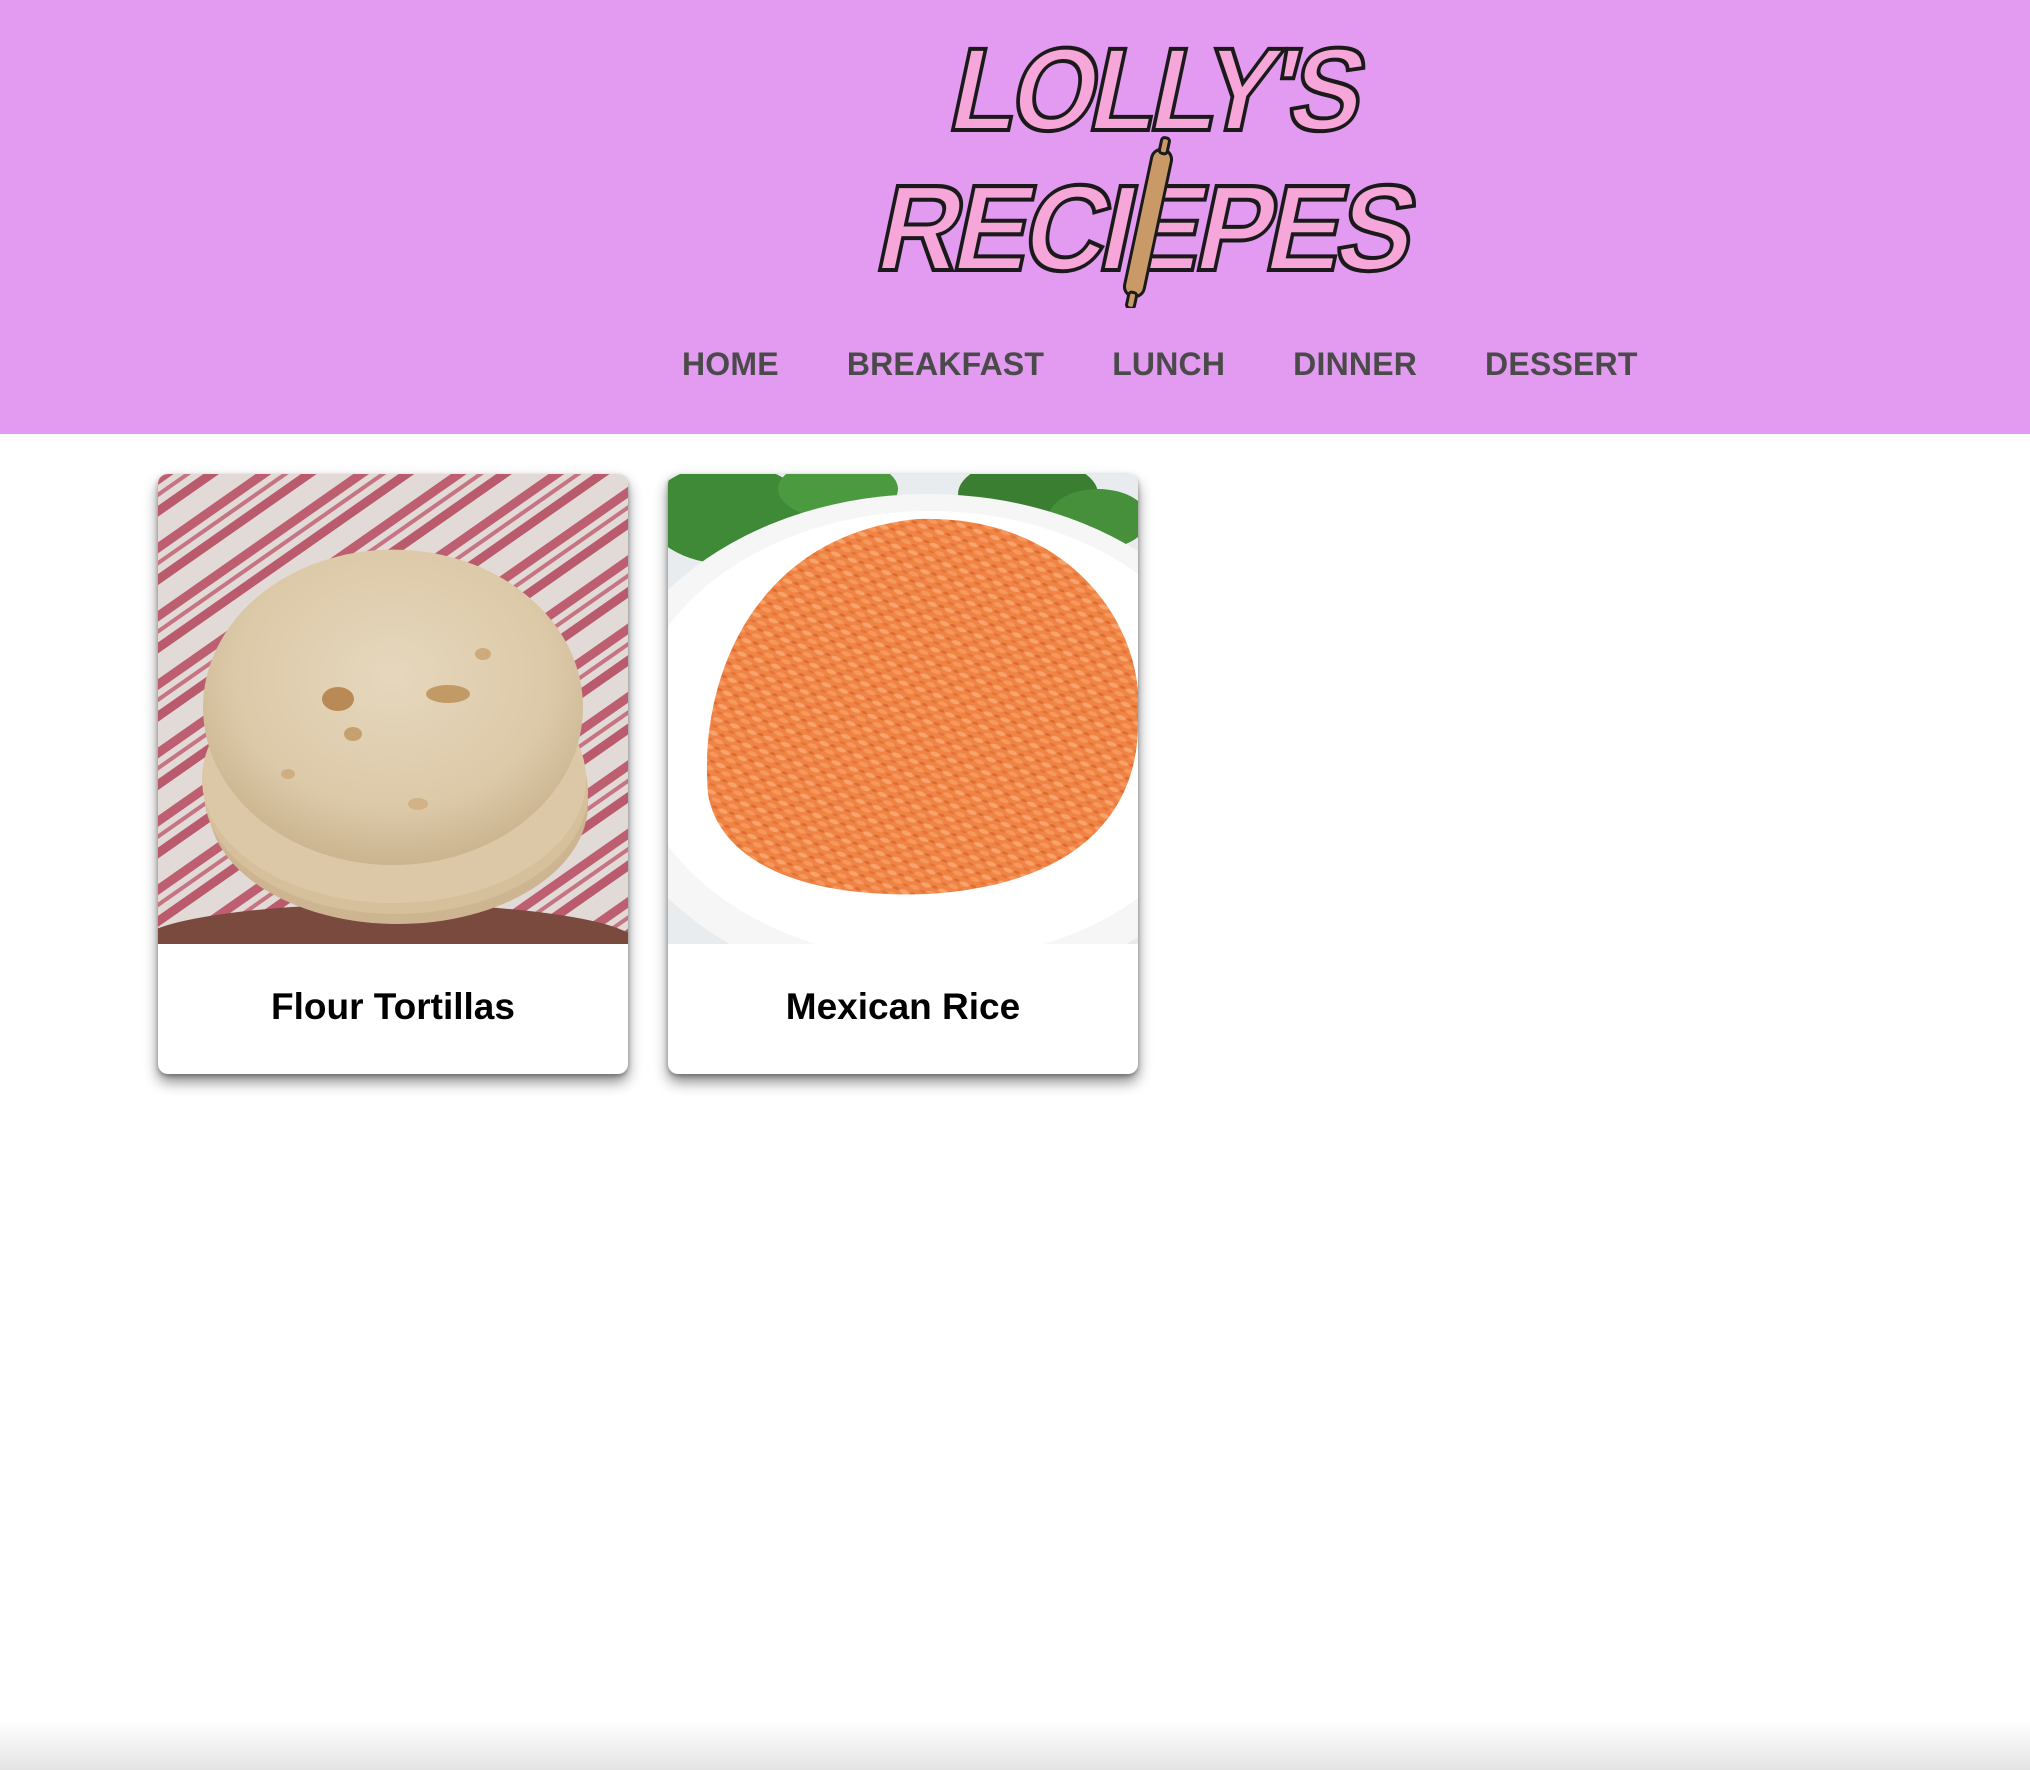 This screenshot has height=1770, width=2030. I want to click on main-nav: HOME BREAKFAST LUNCH DINNER DESSERT, so click(1160, 364).